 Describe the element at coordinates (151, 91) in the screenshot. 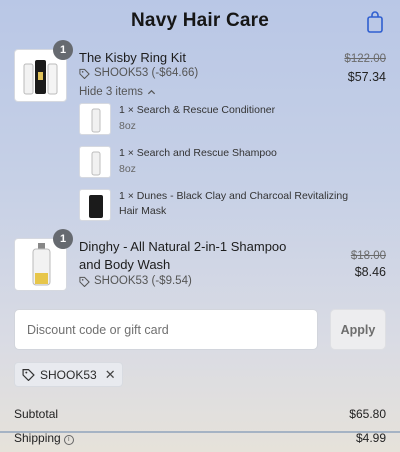

I see `chevron-up-icon` at that location.